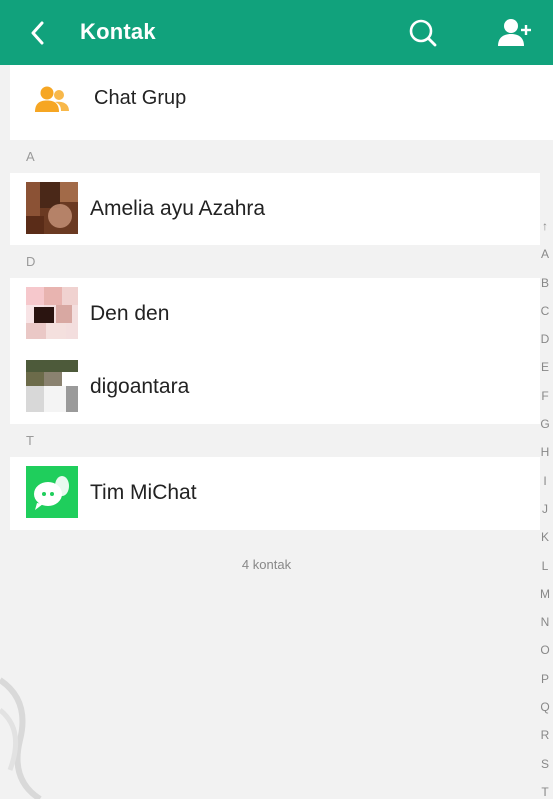  What do you see at coordinates (545, 537) in the screenshot?
I see `index-letter: K` at bounding box center [545, 537].